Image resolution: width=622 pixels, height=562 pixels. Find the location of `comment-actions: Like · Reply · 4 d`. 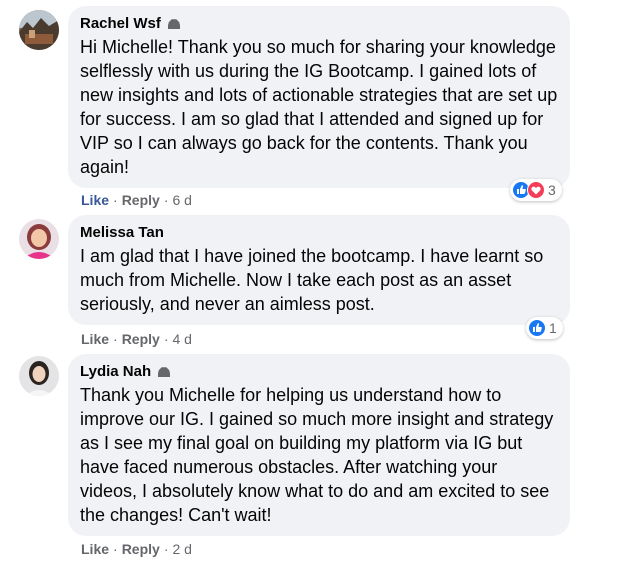

comment-actions: Like · Reply · 4 d is located at coordinates (136, 339).